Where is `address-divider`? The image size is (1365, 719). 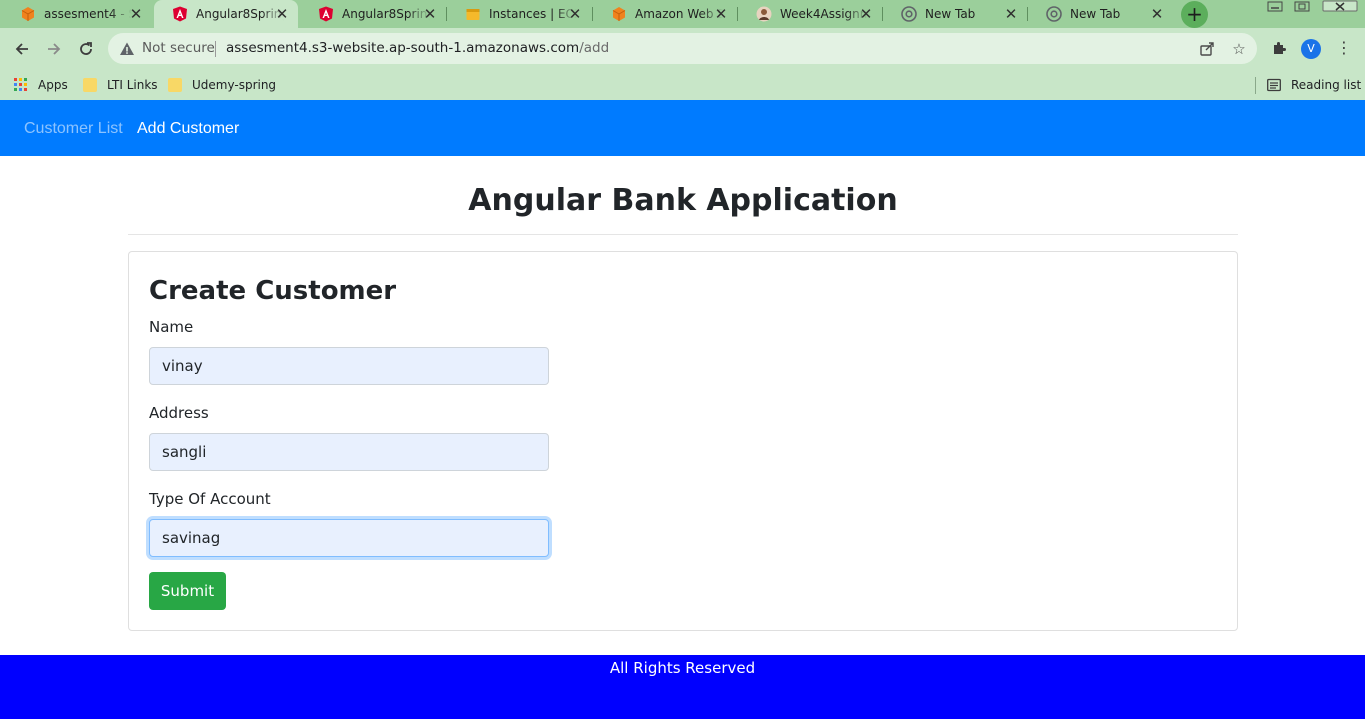 address-divider is located at coordinates (215, 49).